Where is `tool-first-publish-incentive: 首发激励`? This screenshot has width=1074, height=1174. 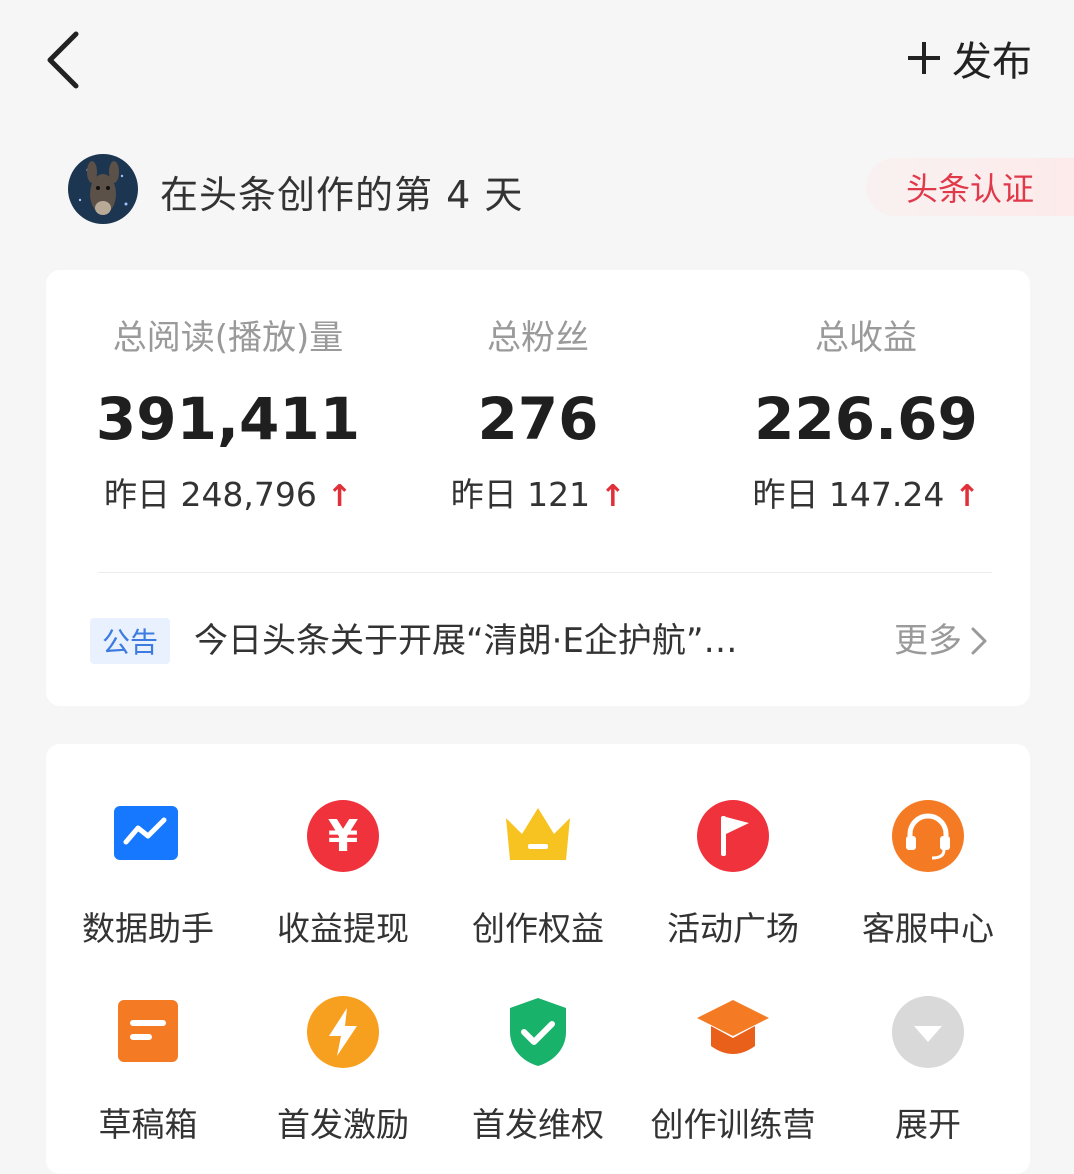 tool-first-publish-incentive: 首发激励 is located at coordinates (343, 1069).